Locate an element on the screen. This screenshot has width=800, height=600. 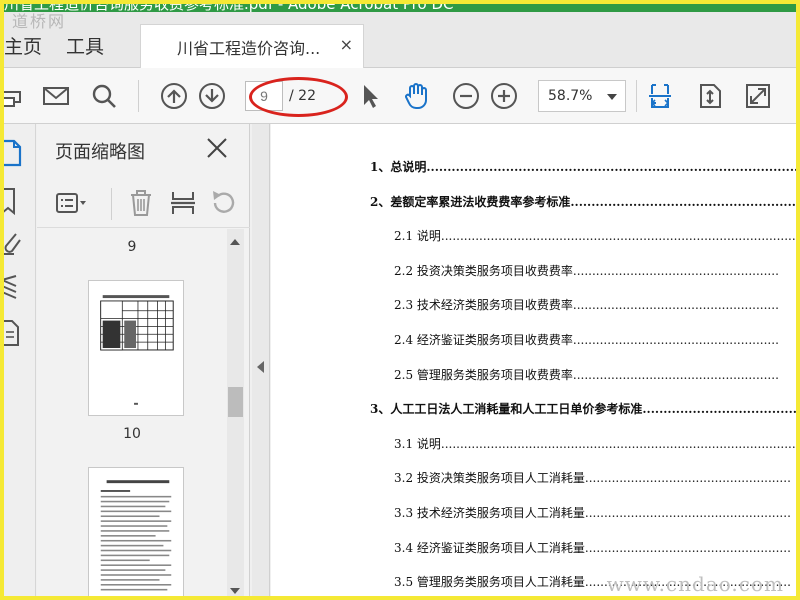
thumbnail-options-icon is located at coordinates (71, 203).